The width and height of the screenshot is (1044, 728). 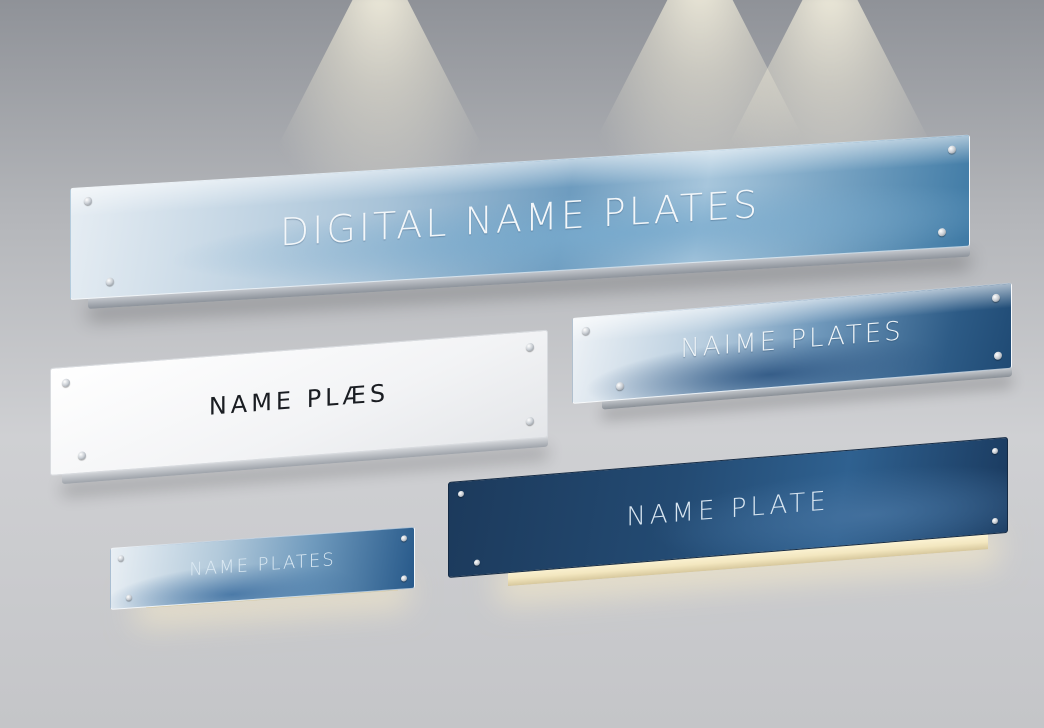 What do you see at coordinates (728, 509) in the screenshot?
I see `plate-title: NAME PLATE` at bounding box center [728, 509].